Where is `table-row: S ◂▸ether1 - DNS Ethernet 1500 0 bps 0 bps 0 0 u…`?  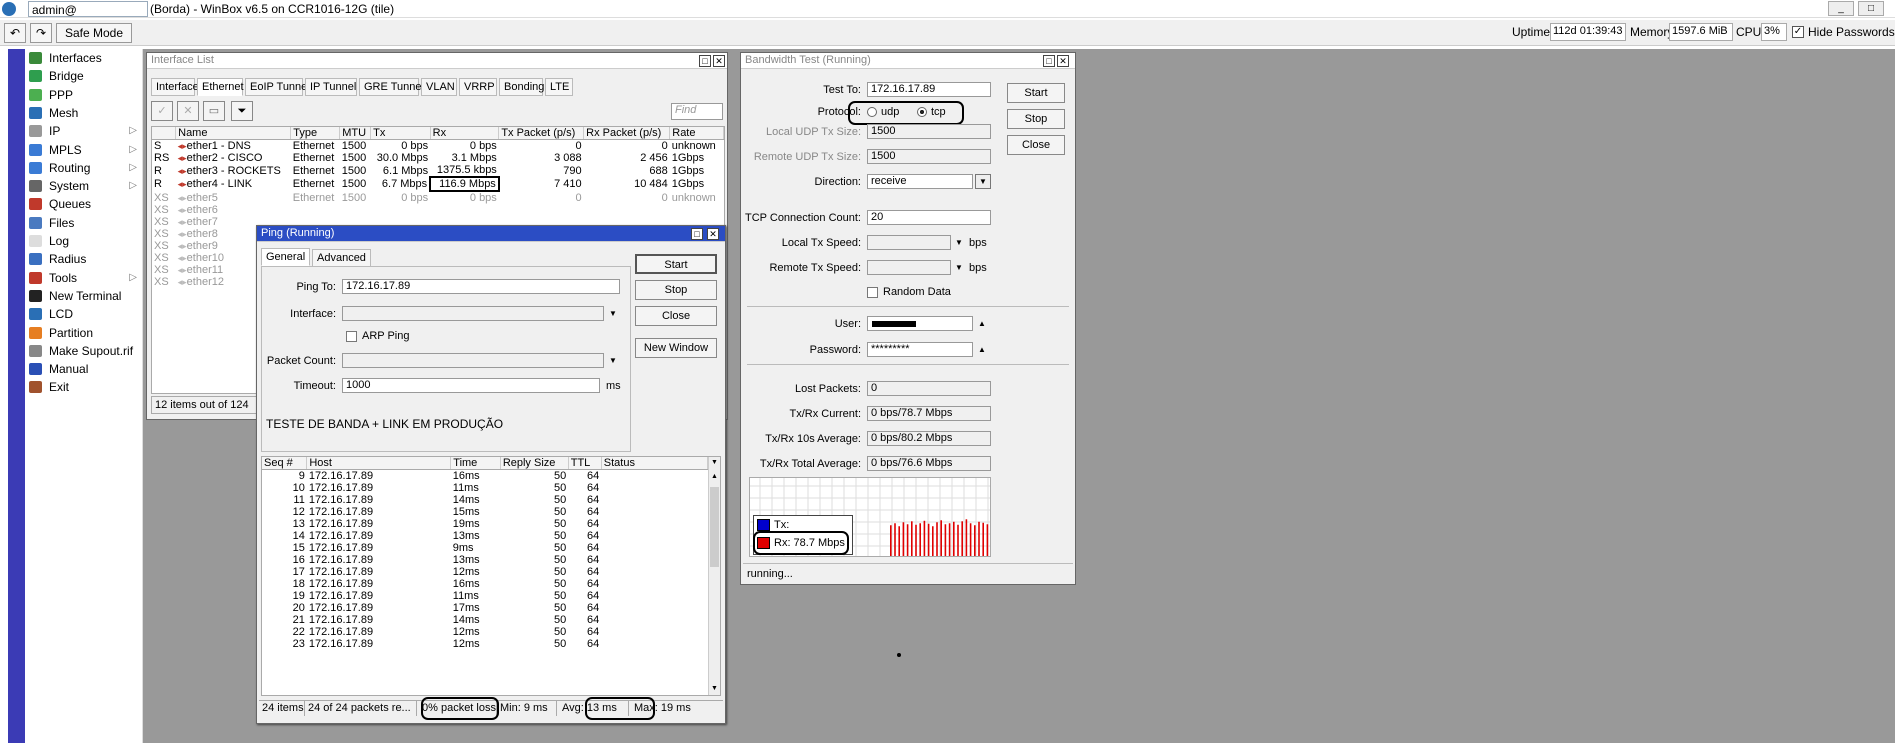
table-row: S ◂▸ether1 - DNS Ethernet 1500 0 bps 0 bps 0 0 u… is located at coordinates (438, 146).